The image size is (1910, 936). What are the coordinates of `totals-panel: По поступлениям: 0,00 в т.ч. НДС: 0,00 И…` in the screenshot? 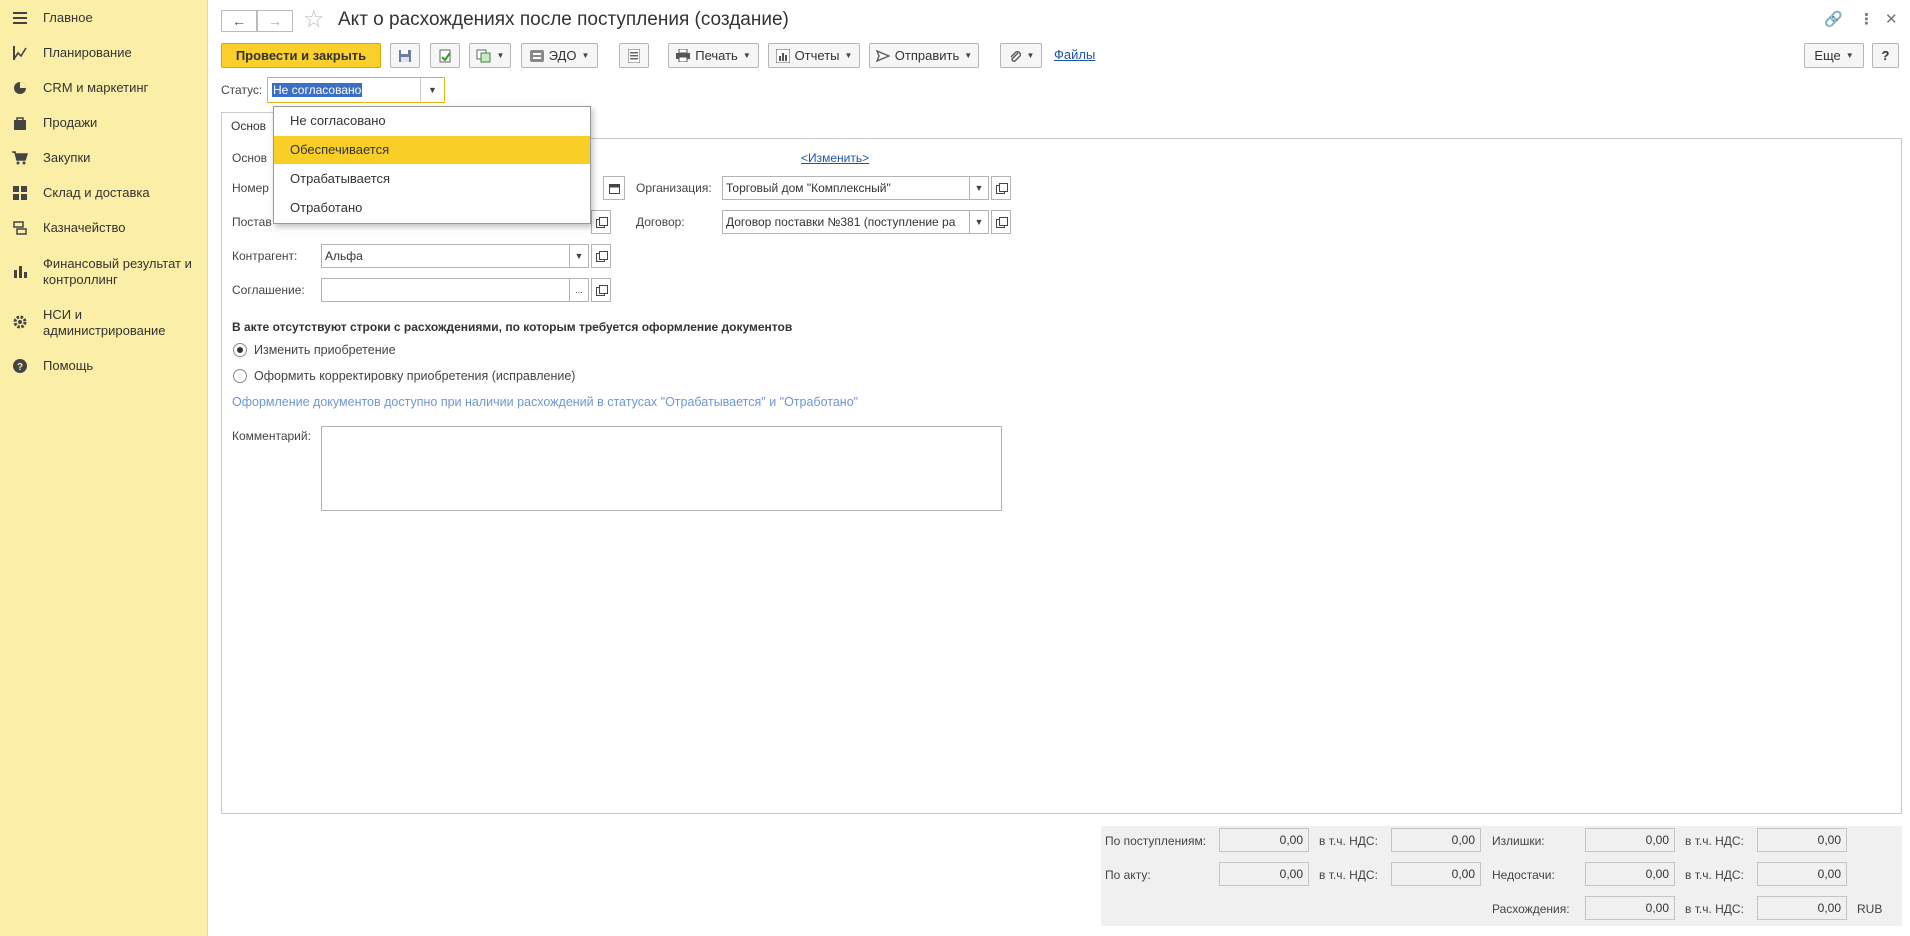 It's located at (1501, 876).